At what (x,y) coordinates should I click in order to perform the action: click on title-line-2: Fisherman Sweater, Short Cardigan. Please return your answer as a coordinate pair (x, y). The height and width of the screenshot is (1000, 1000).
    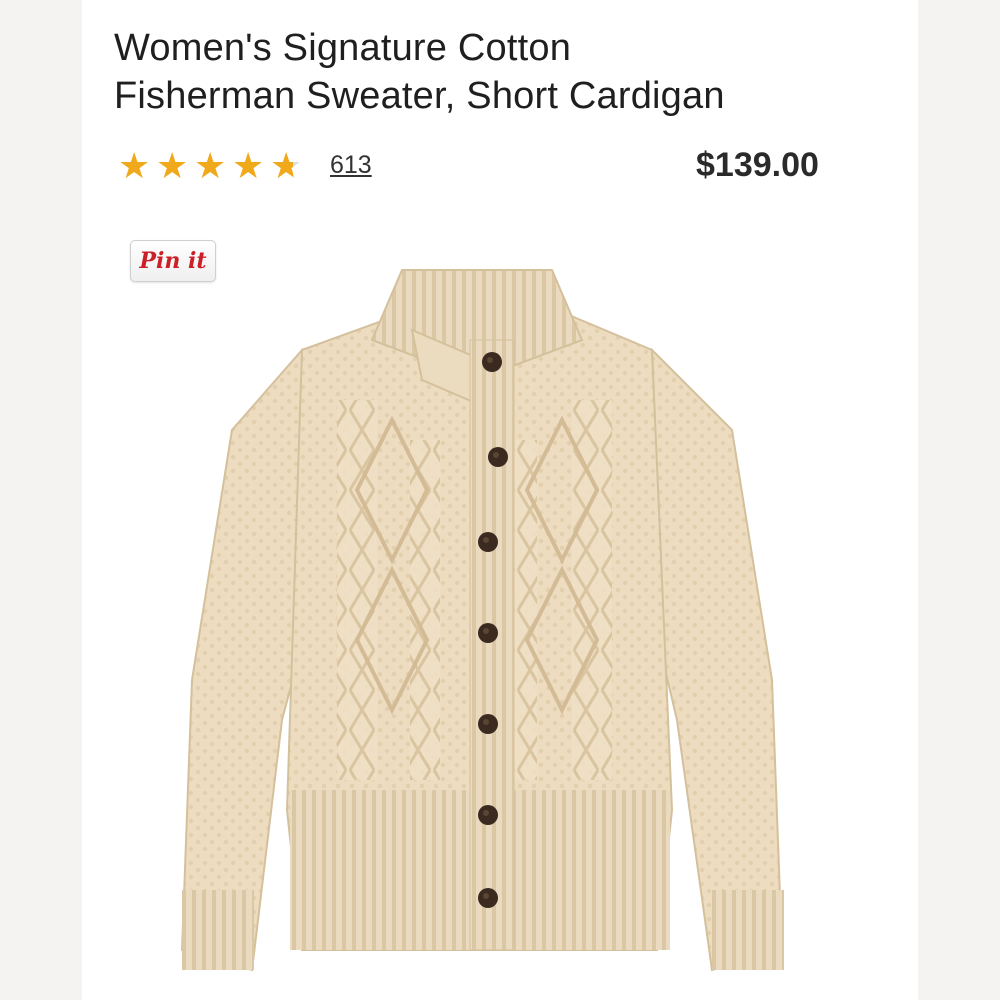
    Looking at the image, I should click on (419, 96).